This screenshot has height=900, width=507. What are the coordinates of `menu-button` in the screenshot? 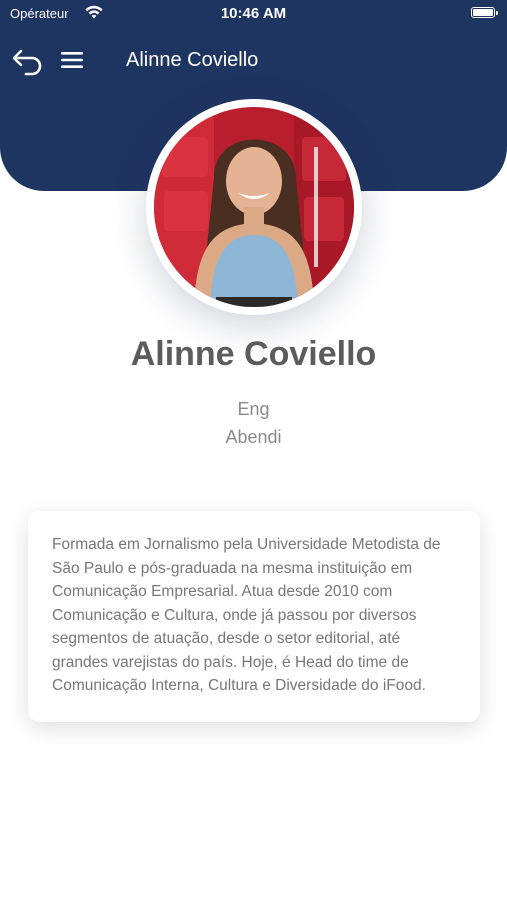 It's located at (73, 61).